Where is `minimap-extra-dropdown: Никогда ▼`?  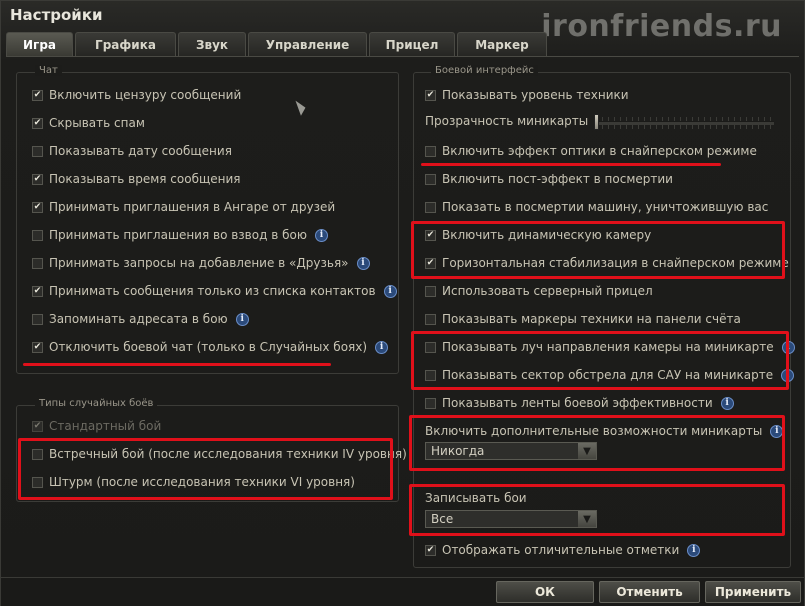 minimap-extra-dropdown: Никогда ▼ is located at coordinates (511, 451).